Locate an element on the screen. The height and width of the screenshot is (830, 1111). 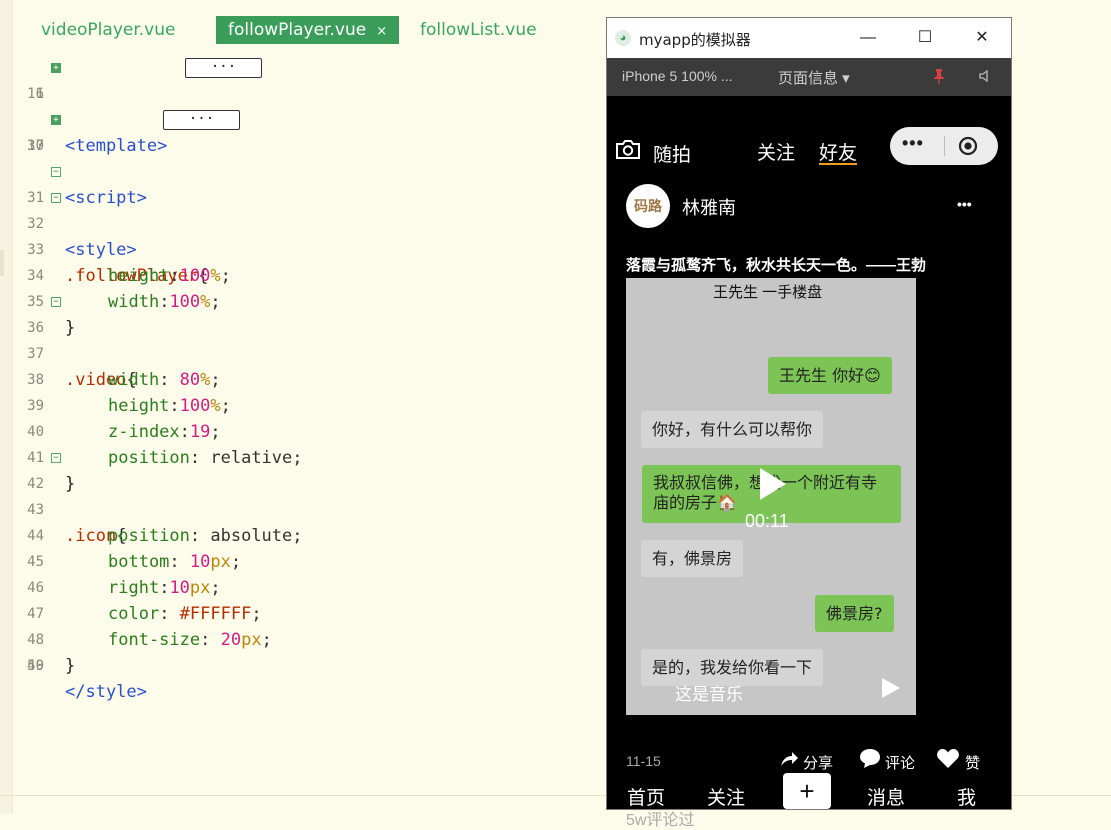
minimize-button: — is located at coordinates (868, 38).